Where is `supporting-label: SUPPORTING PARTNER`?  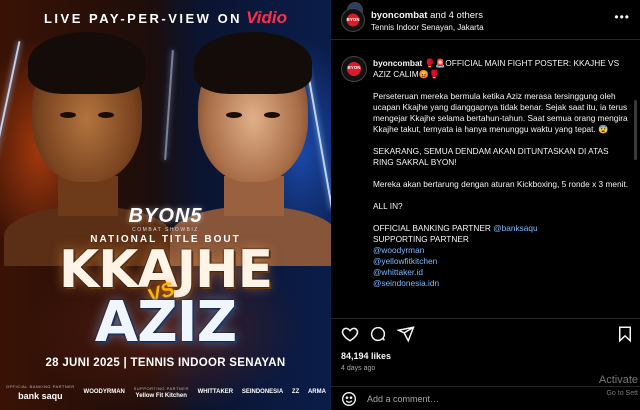
supporting-label: SUPPORTING PARTNER is located at coordinates (421, 239).